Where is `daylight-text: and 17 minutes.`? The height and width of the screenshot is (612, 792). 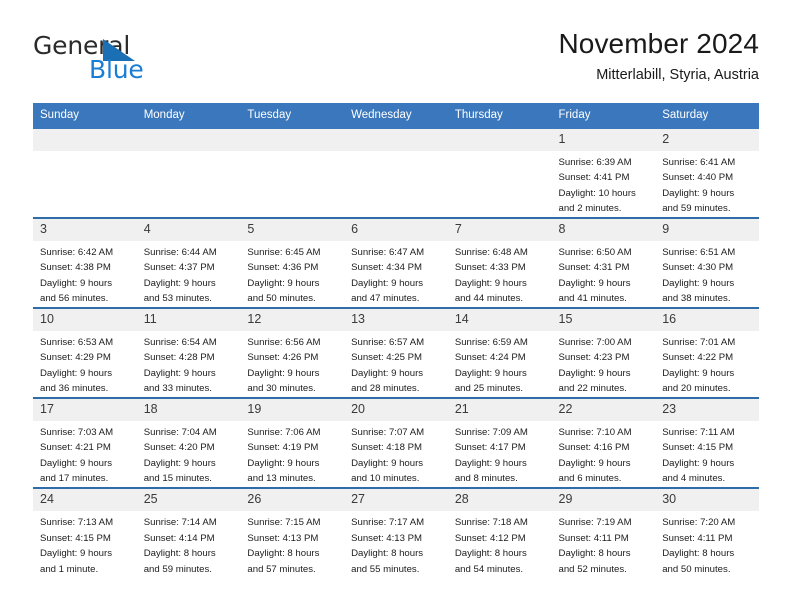 daylight-text: and 17 minutes. is located at coordinates (74, 479).